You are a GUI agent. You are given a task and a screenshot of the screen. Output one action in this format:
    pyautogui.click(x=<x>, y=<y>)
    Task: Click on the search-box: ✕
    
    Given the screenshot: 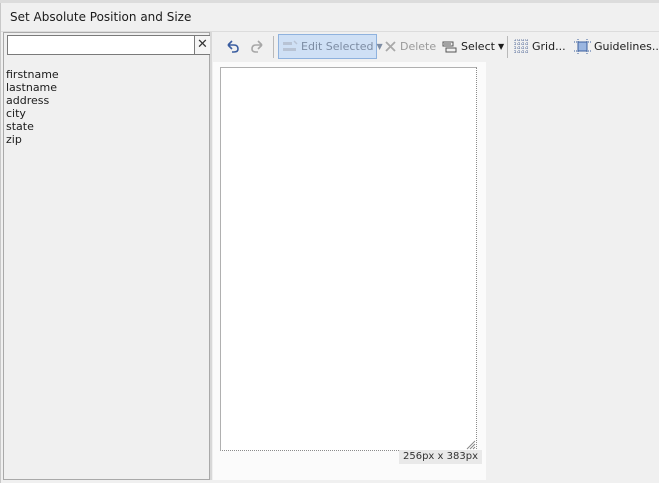 What is the action you would take?
    pyautogui.click(x=108, y=45)
    